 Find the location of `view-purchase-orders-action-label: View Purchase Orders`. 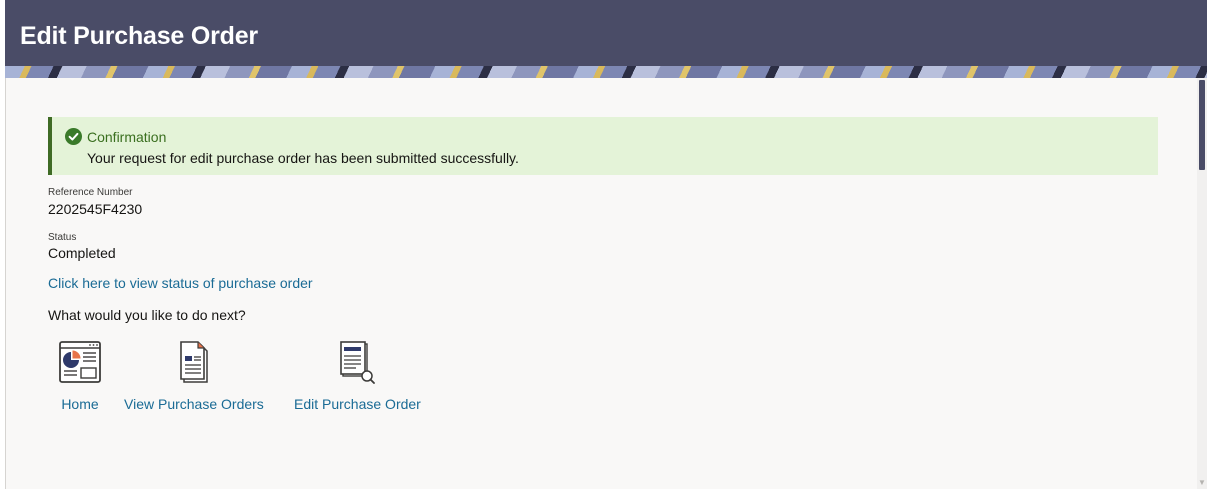

view-purchase-orders-action-label: View Purchase Orders is located at coordinates (194, 404).